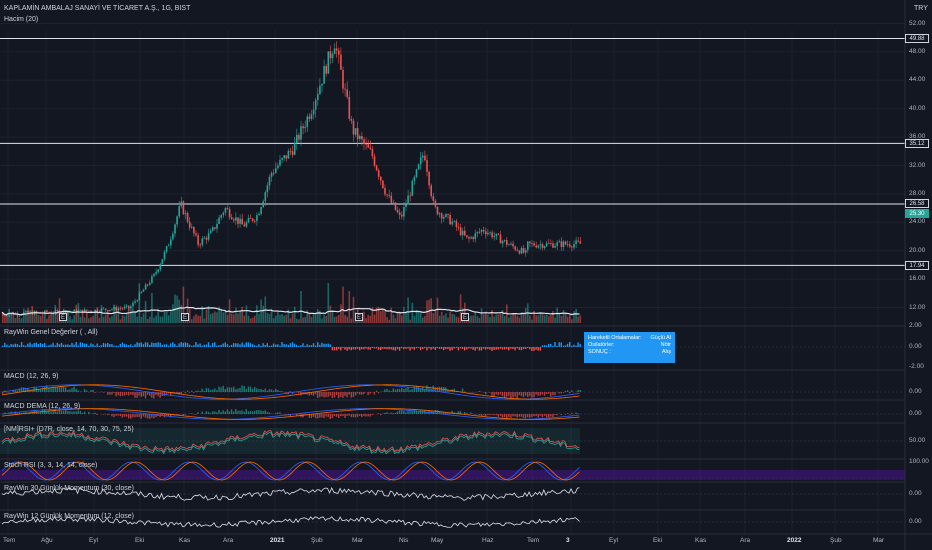 The image size is (932, 550). Describe the element at coordinates (94, 540) in the screenshot. I see `time-tick-label: Eyl` at that location.